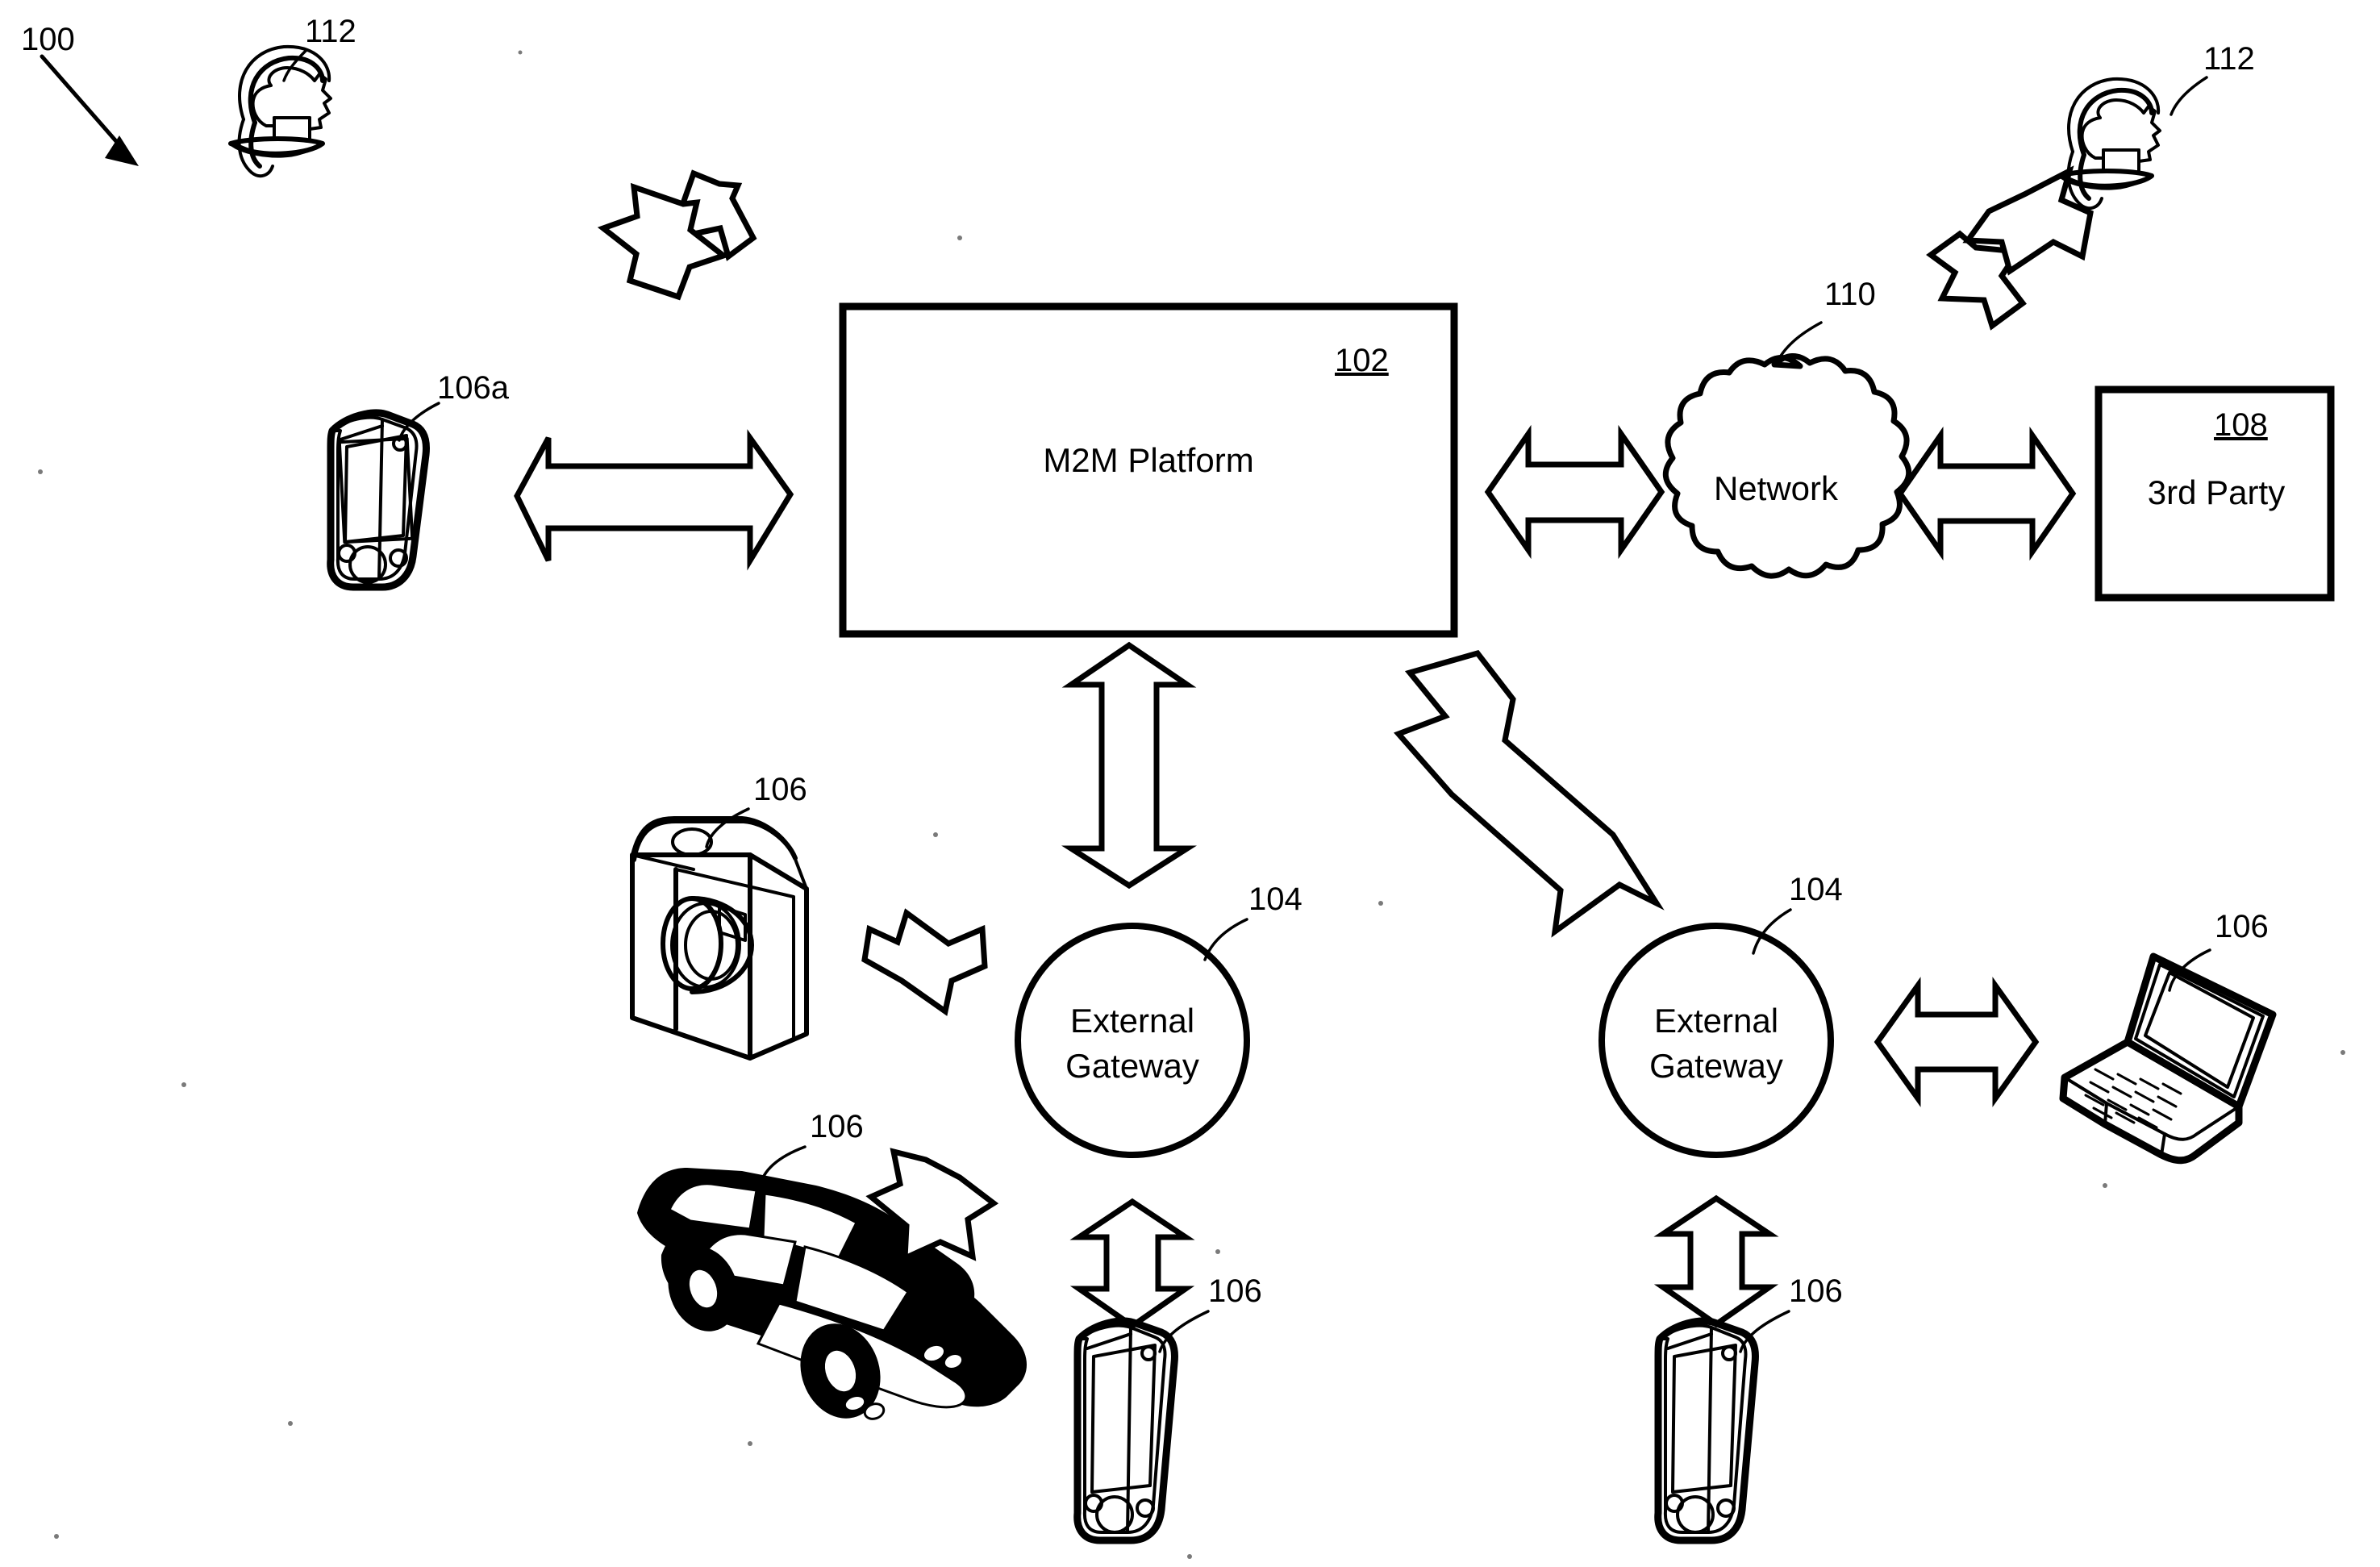 The height and width of the screenshot is (1567, 2380). What do you see at coordinates (1235, 1291) in the screenshot?
I see `ref-label-106-phone-center: 106` at bounding box center [1235, 1291].